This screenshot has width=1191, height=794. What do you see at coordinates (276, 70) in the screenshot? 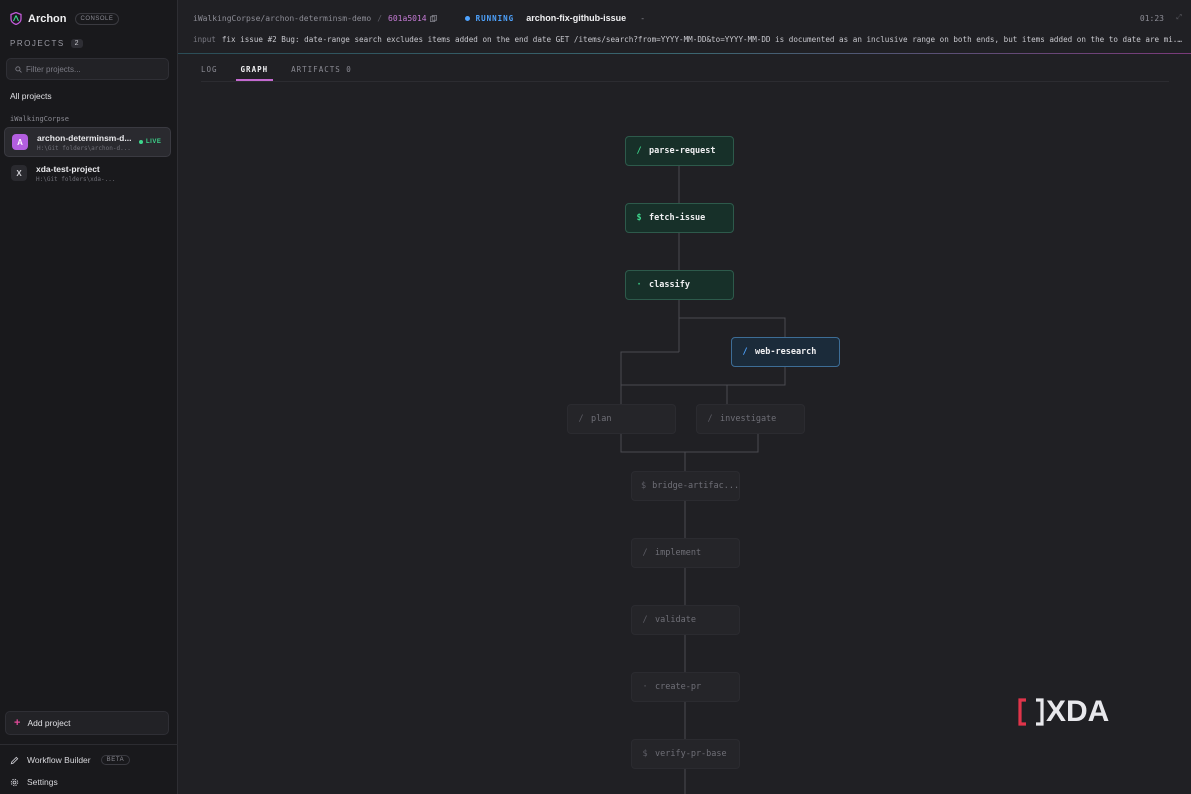
I see `view-tabs: LOG GRAPH ARTIFACTS 0` at bounding box center [276, 70].